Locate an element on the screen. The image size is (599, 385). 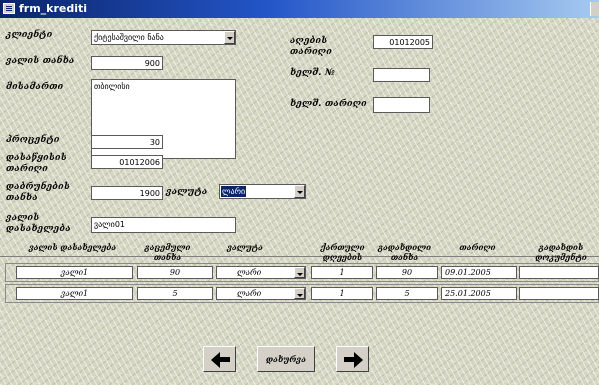
grid-header-currency: ვალუტა is located at coordinates (245, 247).